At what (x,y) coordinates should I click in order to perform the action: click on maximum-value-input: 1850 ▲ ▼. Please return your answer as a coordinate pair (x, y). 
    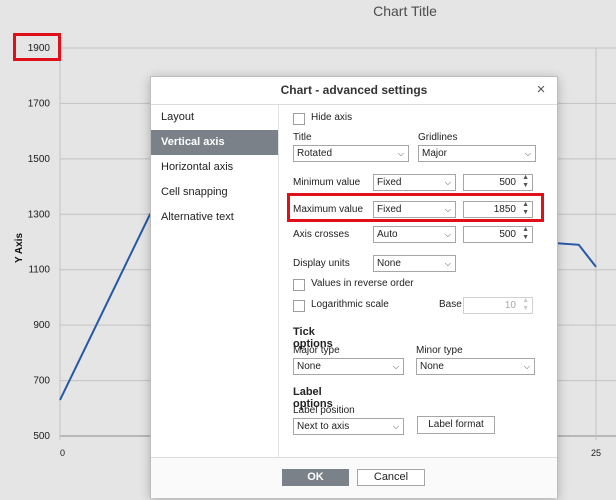
    Looking at the image, I should click on (498, 209).